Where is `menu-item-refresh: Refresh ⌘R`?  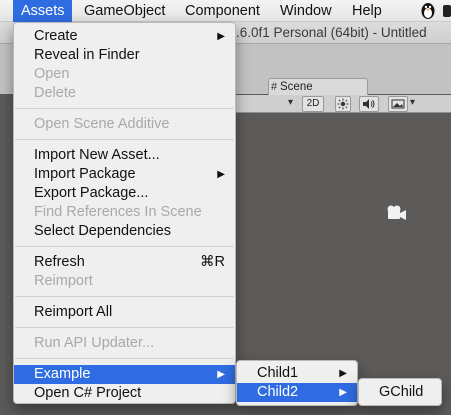 menu-item-refresh: Refresh ⌘R is located at coordinates (124, 262).